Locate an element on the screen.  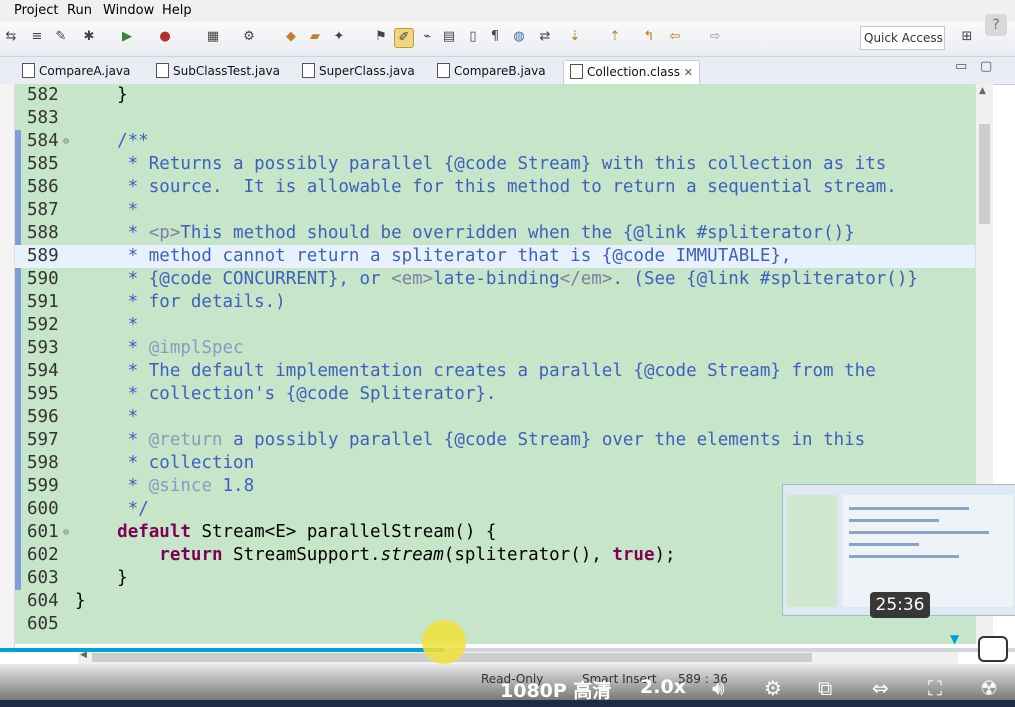
line-number: 600 is located at coordinates (43, 509).